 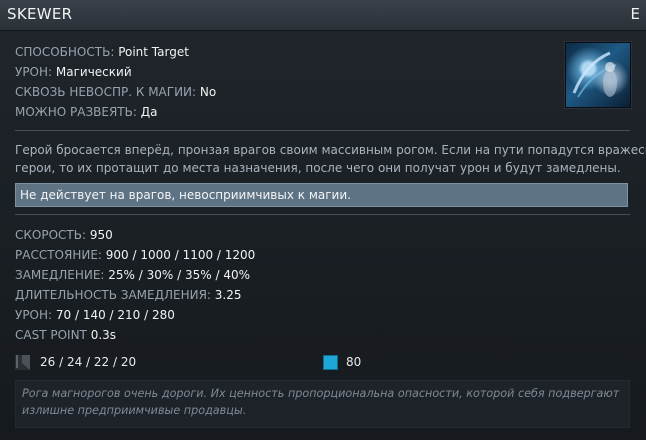 What do you see at coordinates (34, 72) in the screenshot?
I see `property-label: УРОН:` at bounding box center [34, 72].